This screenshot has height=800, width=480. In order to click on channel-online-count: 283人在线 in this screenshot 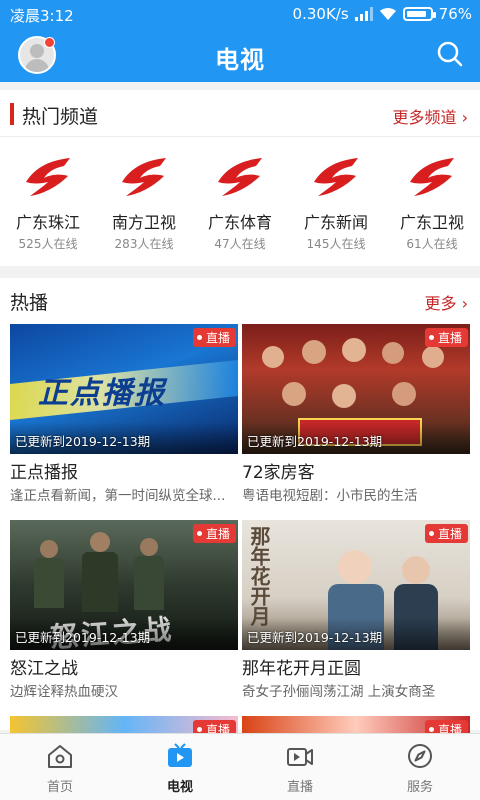, I will do `click(144, 244)`.